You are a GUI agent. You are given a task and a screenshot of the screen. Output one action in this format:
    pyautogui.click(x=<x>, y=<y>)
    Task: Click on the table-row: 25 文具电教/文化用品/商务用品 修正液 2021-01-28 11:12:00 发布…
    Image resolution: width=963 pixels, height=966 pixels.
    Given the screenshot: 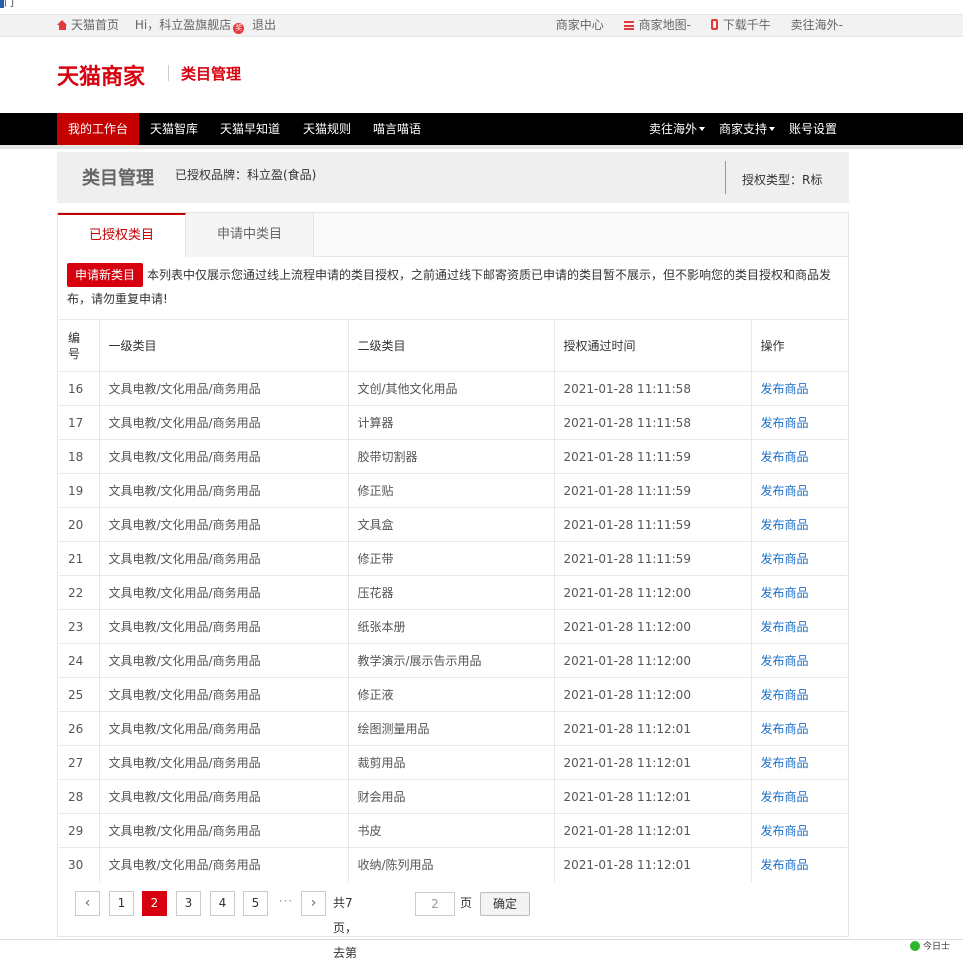 What is the action you would take?
    pyautogui.click(x=453, y=694)
    